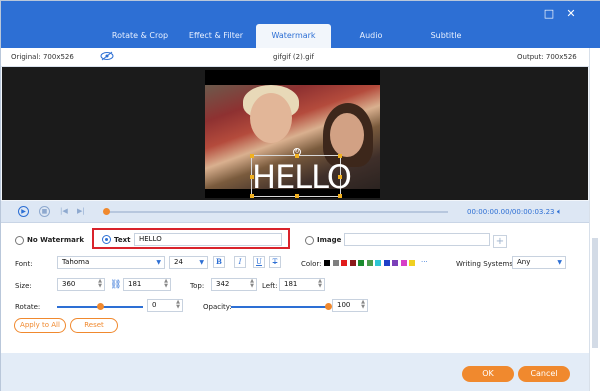 This screenshot has width=600, height=391. I want to click on writing-systems-select: Any ▼, so click(539, 262).